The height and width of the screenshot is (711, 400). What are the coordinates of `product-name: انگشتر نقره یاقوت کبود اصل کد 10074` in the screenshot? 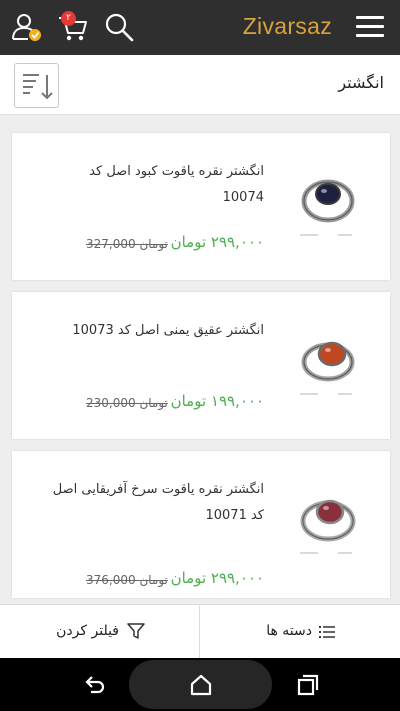 It's located at (154, 185).